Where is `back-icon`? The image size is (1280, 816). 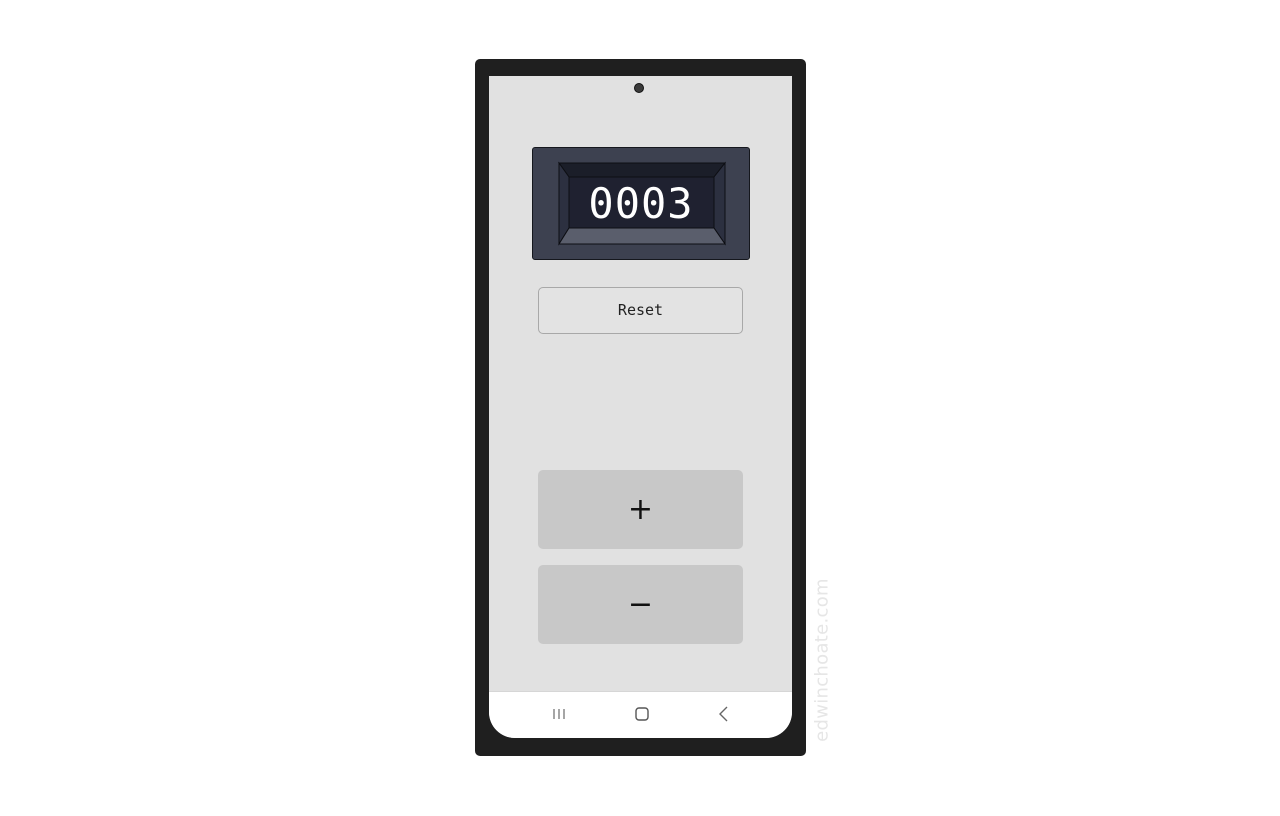
back-icon is located at coordinates (724, 716).